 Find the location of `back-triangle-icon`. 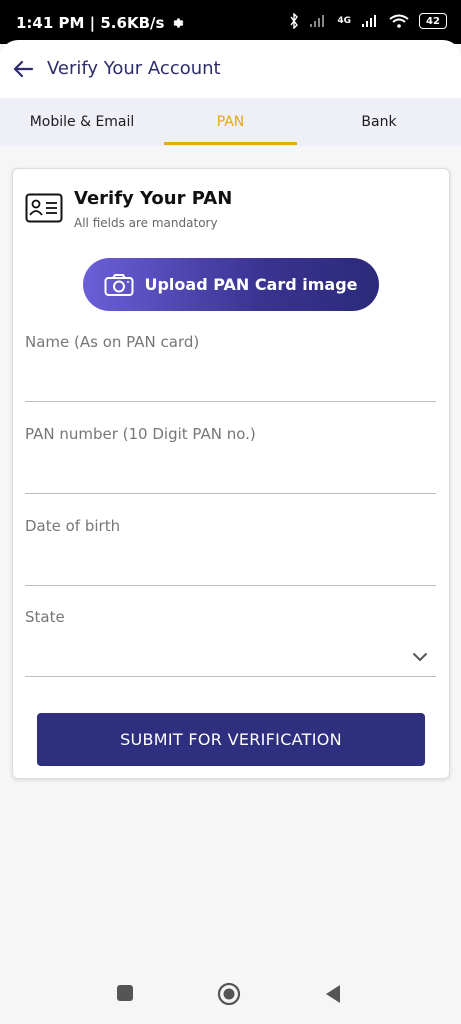

back-triangle-icon is located at coordinates (333, 994).